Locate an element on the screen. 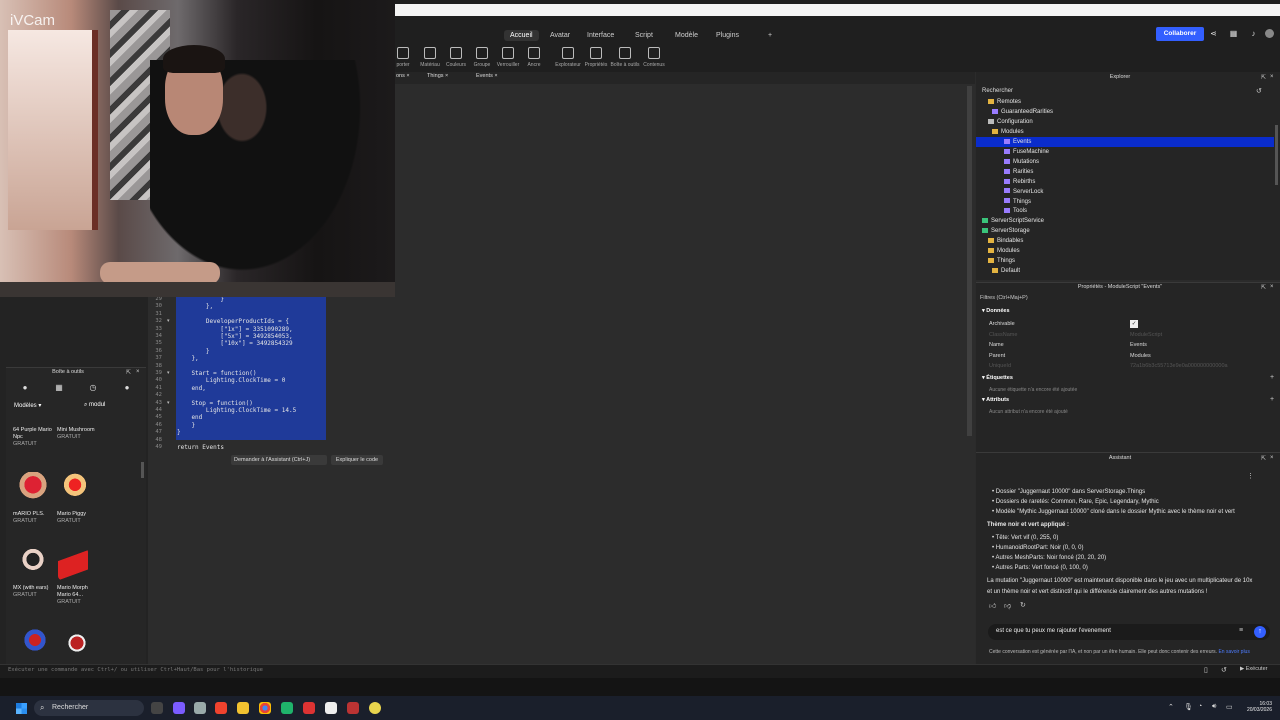 The image size is (1280, 720). clock: 16:03 20/03/2026 is located at coordinates (1257, 707).